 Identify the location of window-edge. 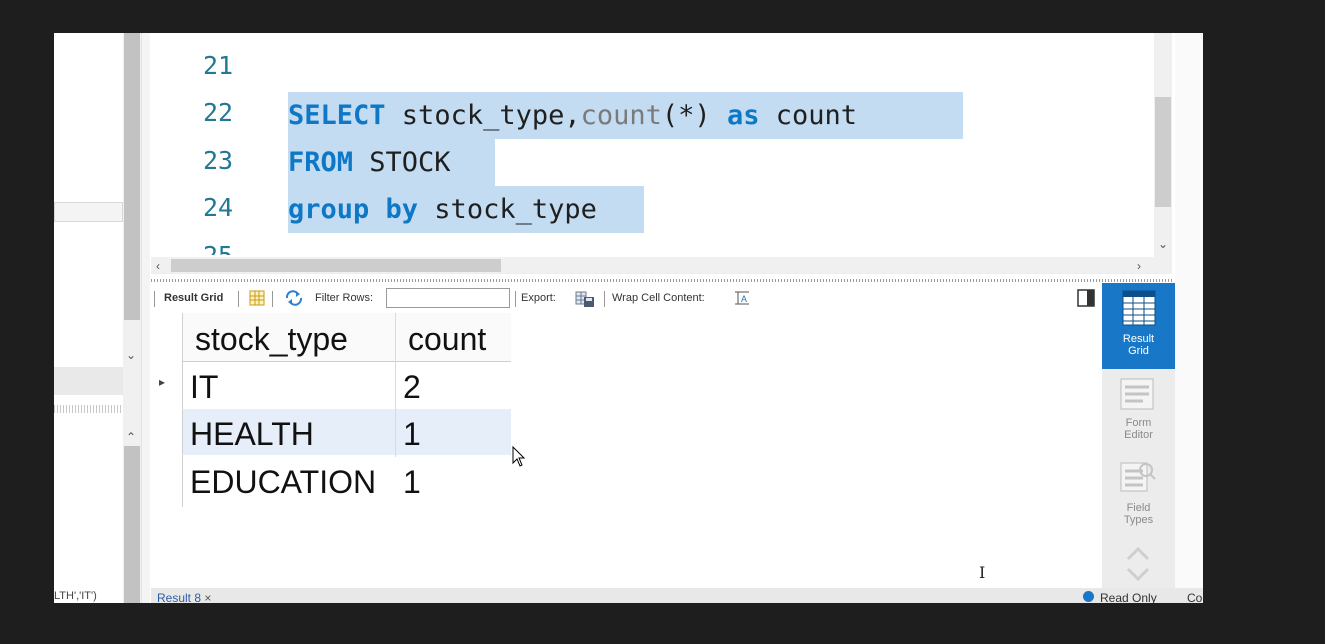
(1189, 318).